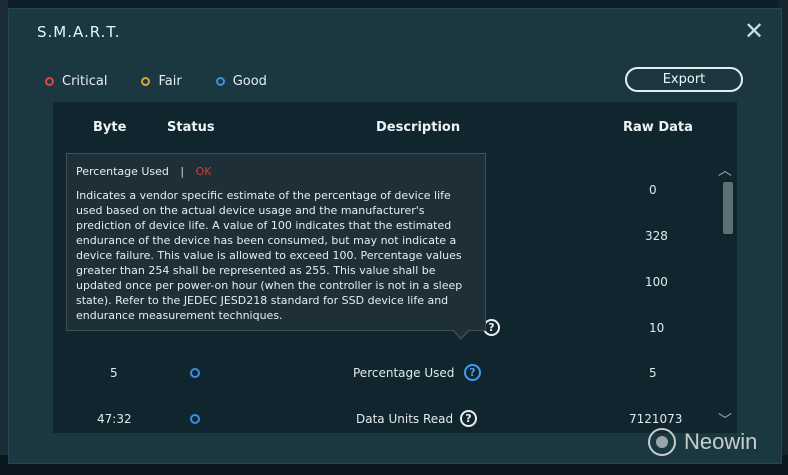 Image resolution: width=788 pixels, height=475 pixels. Describe the element at coordinates (404, 373) in the screenshot. I see `description-cell: Percentage Used` at that location.